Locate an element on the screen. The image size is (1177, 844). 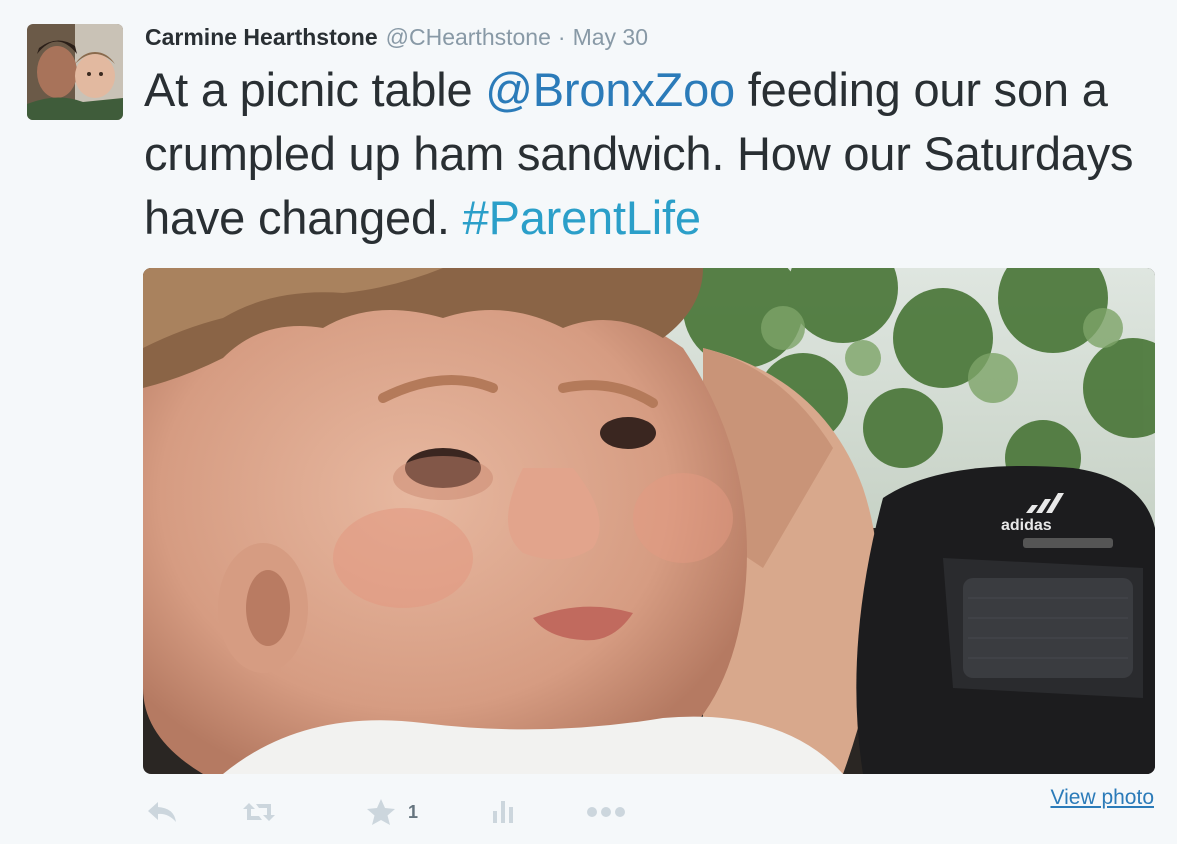
reply-icon is located at coordinates (162, 812).